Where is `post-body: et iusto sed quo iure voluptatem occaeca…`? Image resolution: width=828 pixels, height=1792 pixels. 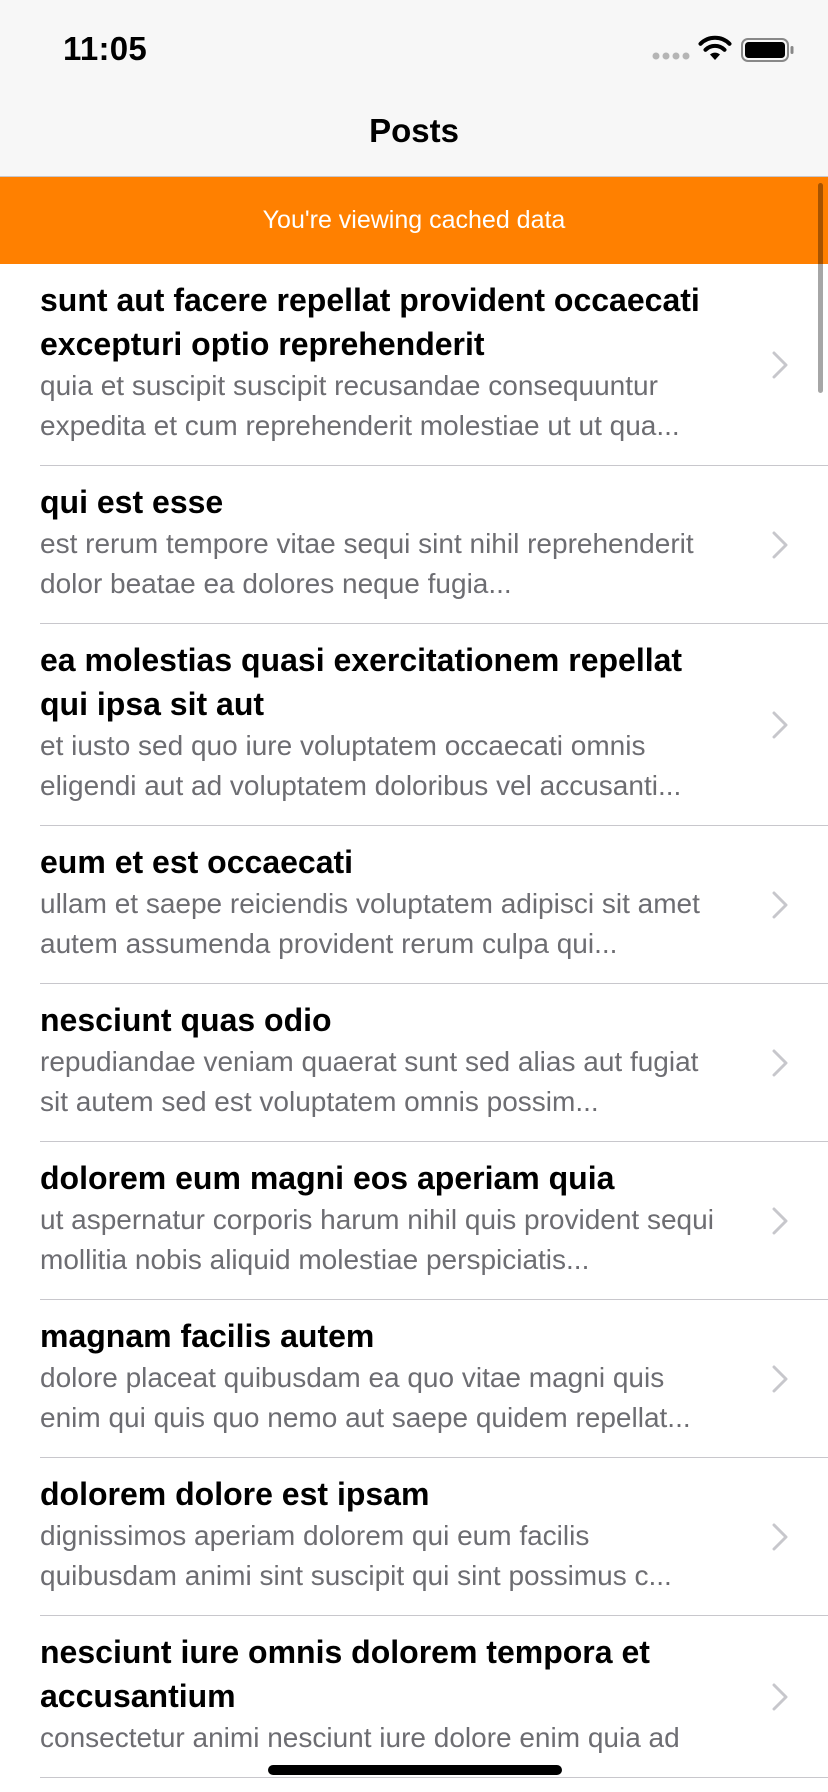 post-body: et iusto sed quo iure voluptatem occaeca… is located at coordinates (361, 765).